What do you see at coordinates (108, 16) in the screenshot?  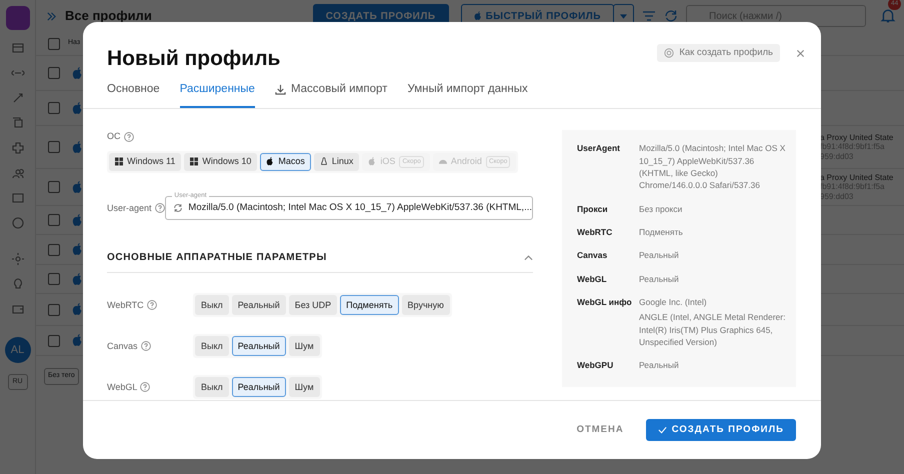 I see `page-title: Все профили` at bounding box center [108, 16].